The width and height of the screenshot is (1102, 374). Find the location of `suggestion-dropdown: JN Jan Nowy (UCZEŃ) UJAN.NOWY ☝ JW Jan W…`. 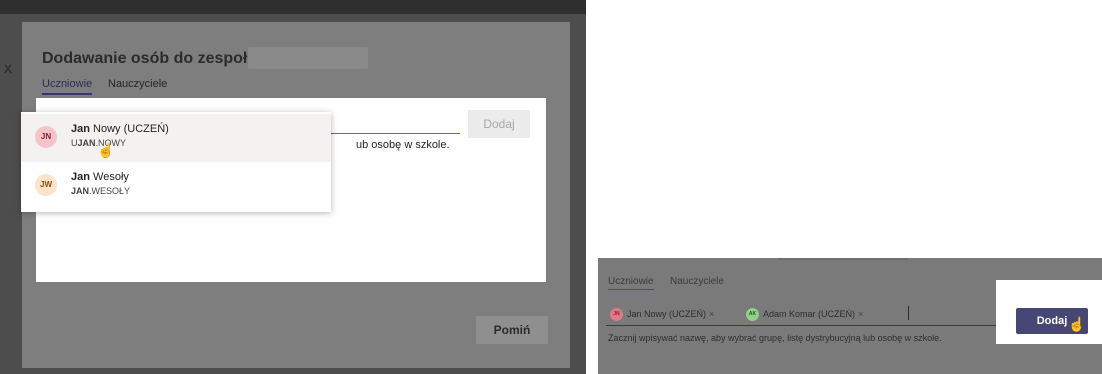

suggestion-dropdown: JN Jan Nowy (UCZEŃ) UJAN.NOWY ☝ JW Jan W… is located at coordinates (176, 162).